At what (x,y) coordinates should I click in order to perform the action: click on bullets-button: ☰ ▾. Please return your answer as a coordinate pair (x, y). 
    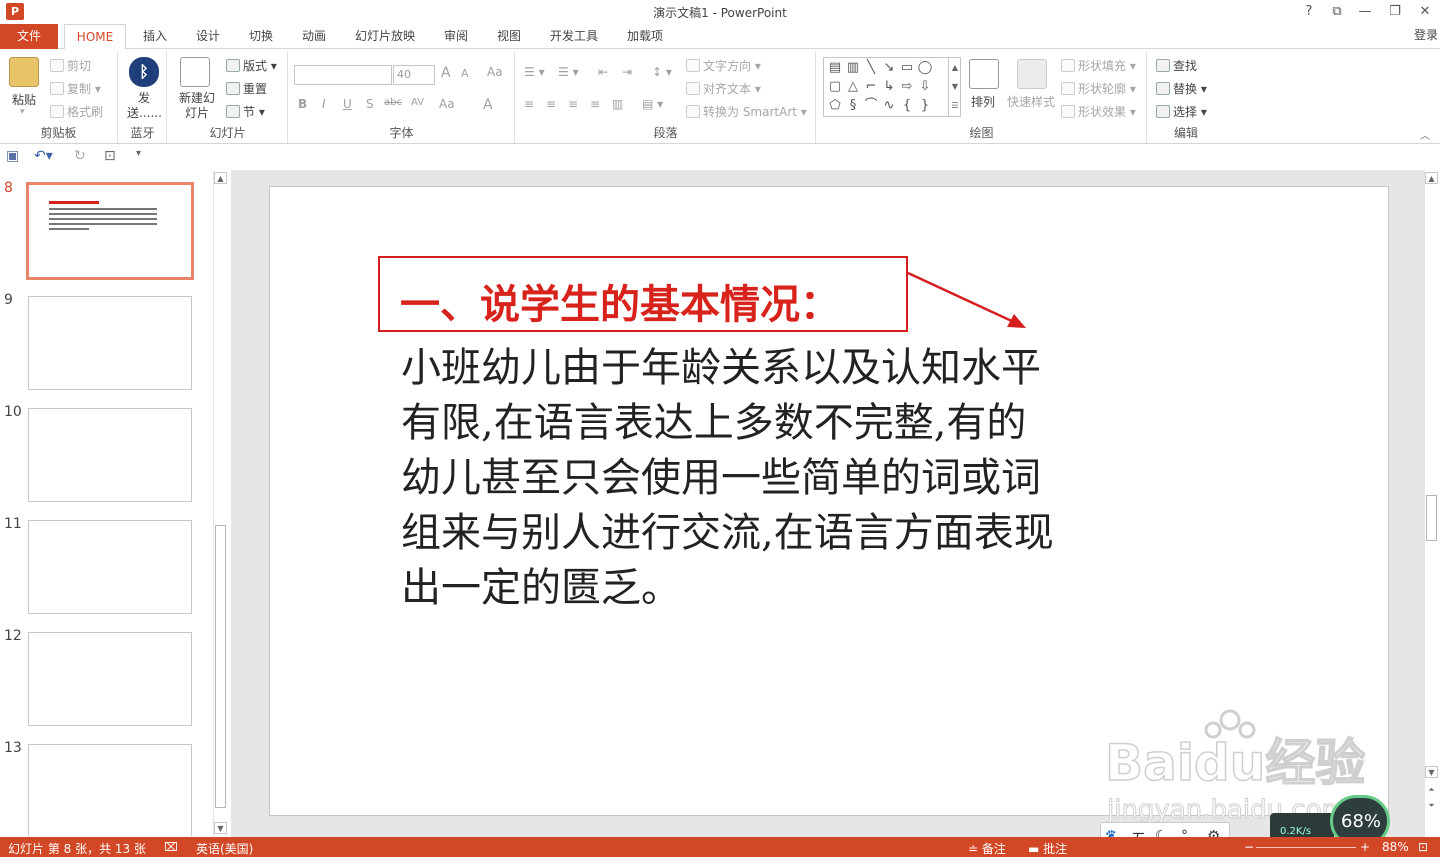
    Looking at the image, I should click on (534, 72).